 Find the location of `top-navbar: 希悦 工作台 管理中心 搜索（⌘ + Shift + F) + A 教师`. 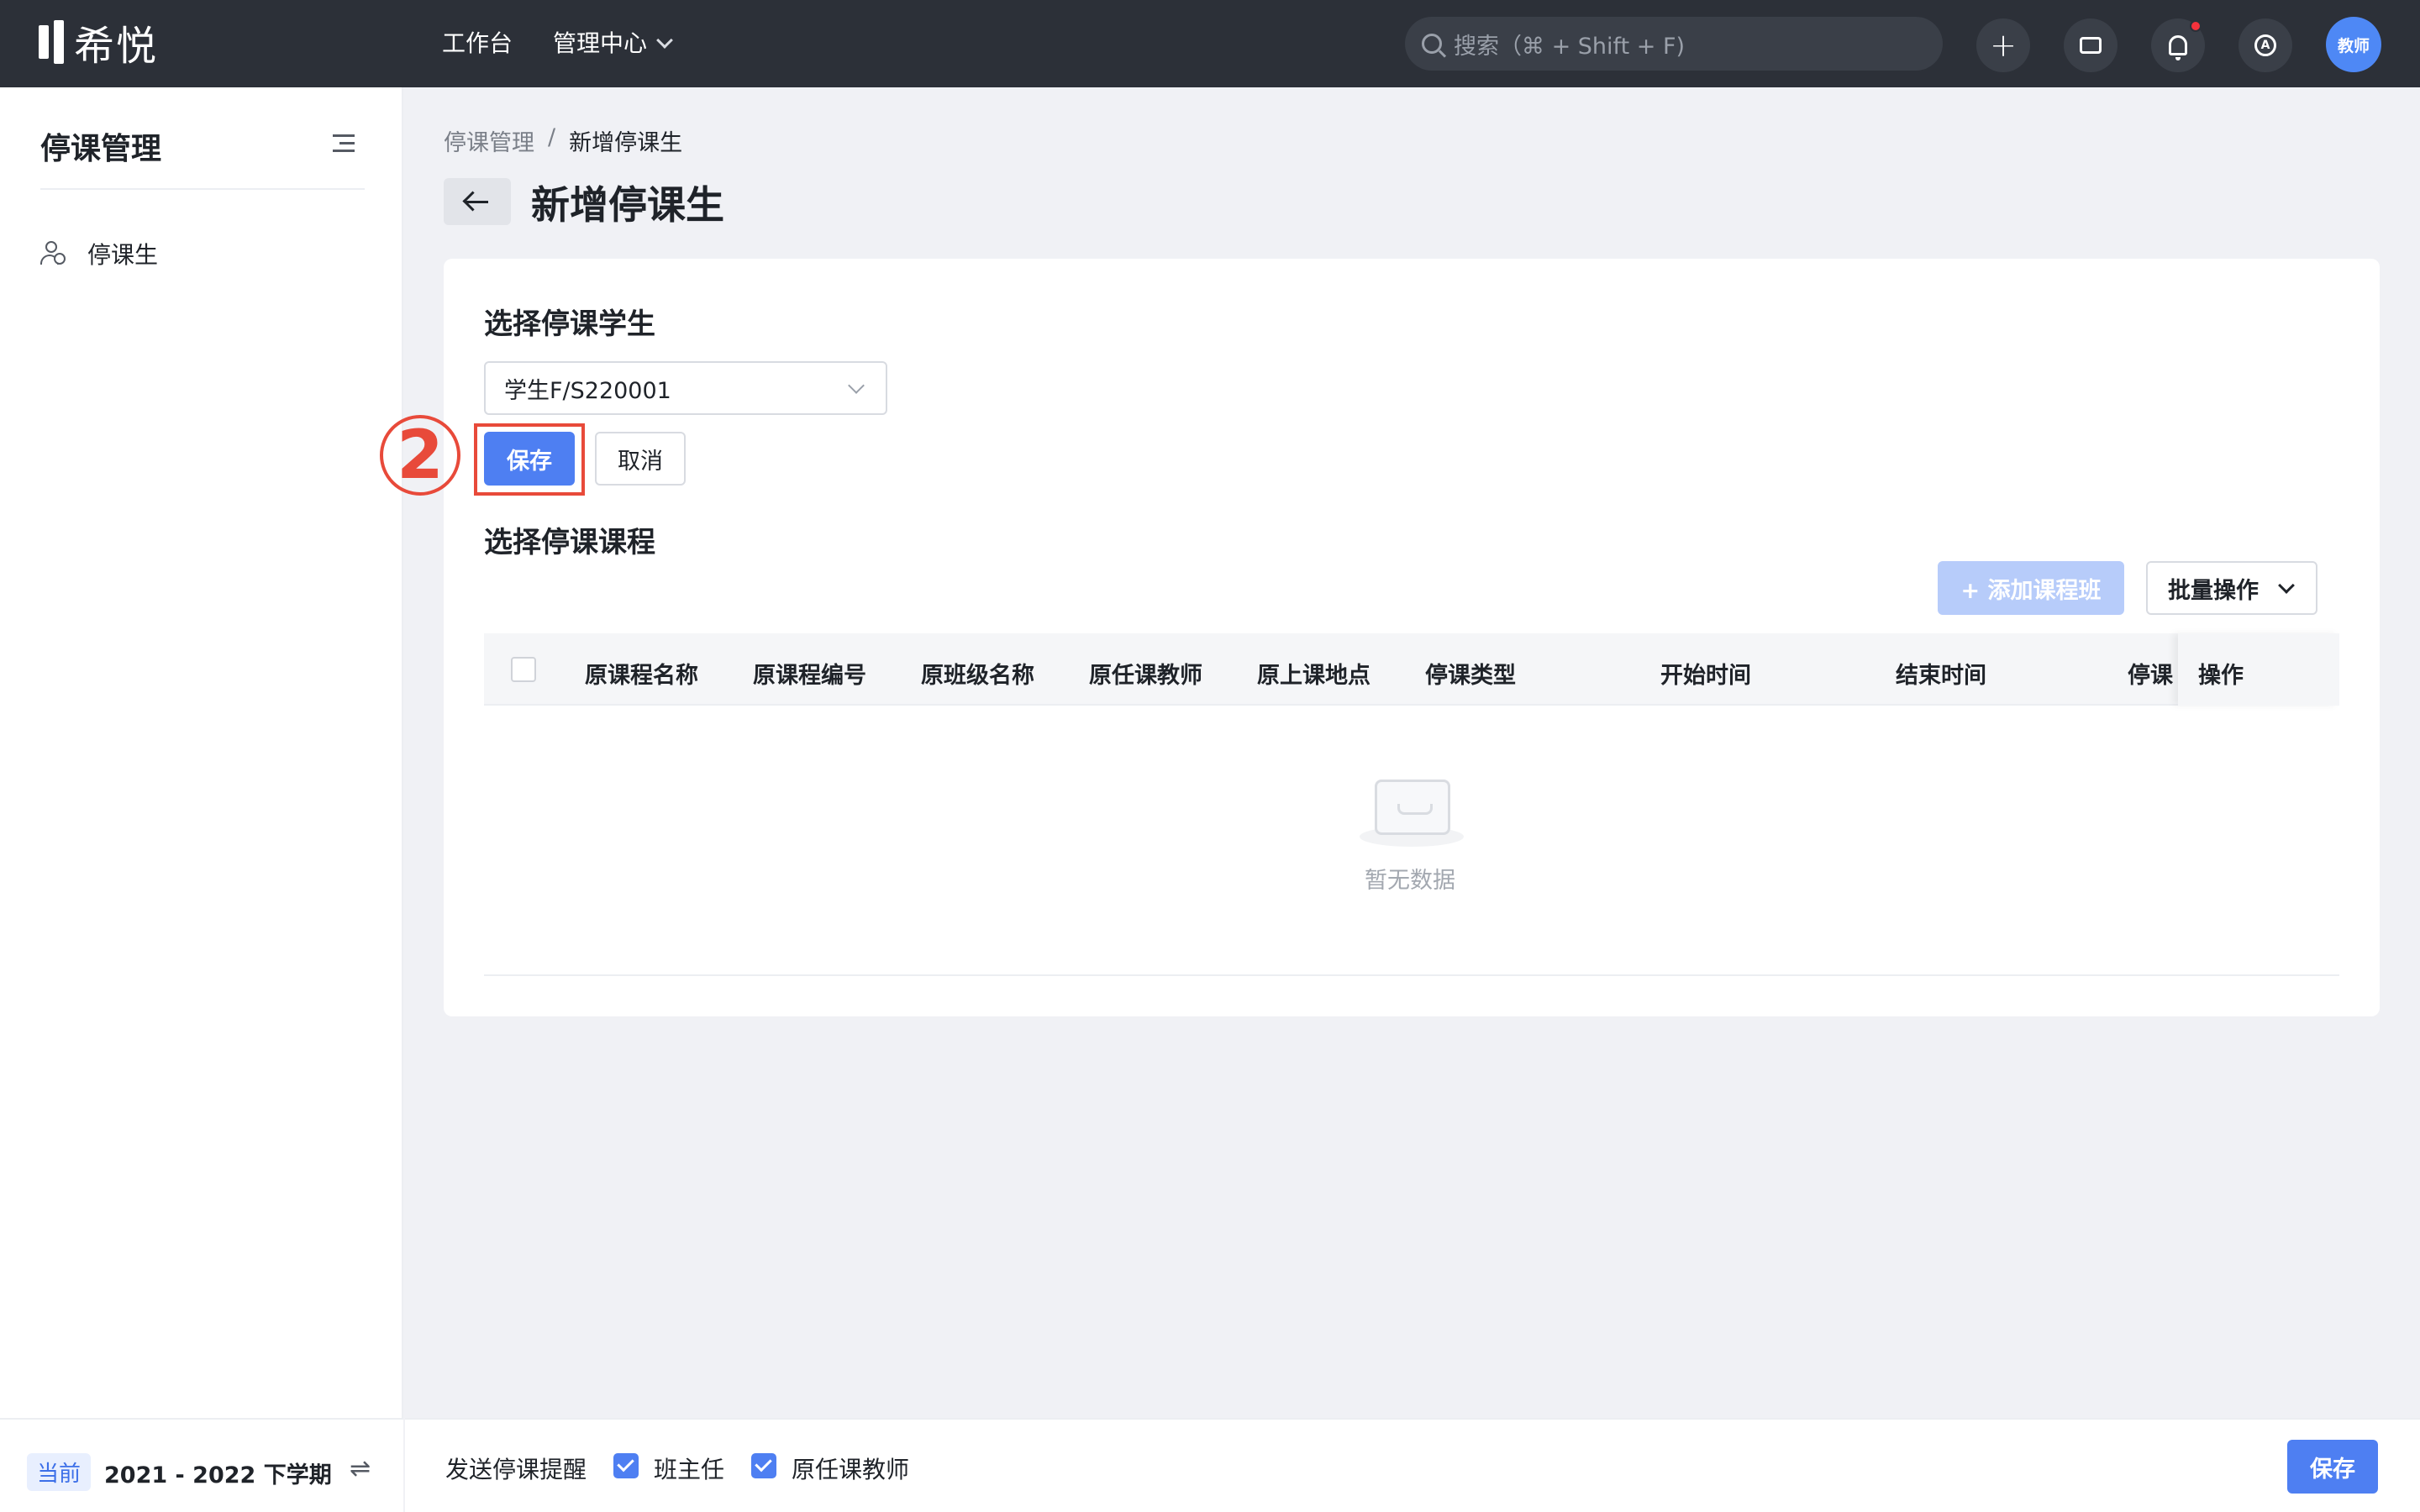

top-navbar: 希悦 工作台 管理中心 搜索（⌘ + Shift + F) + A 教师 is located at coordinates (1210, 43).